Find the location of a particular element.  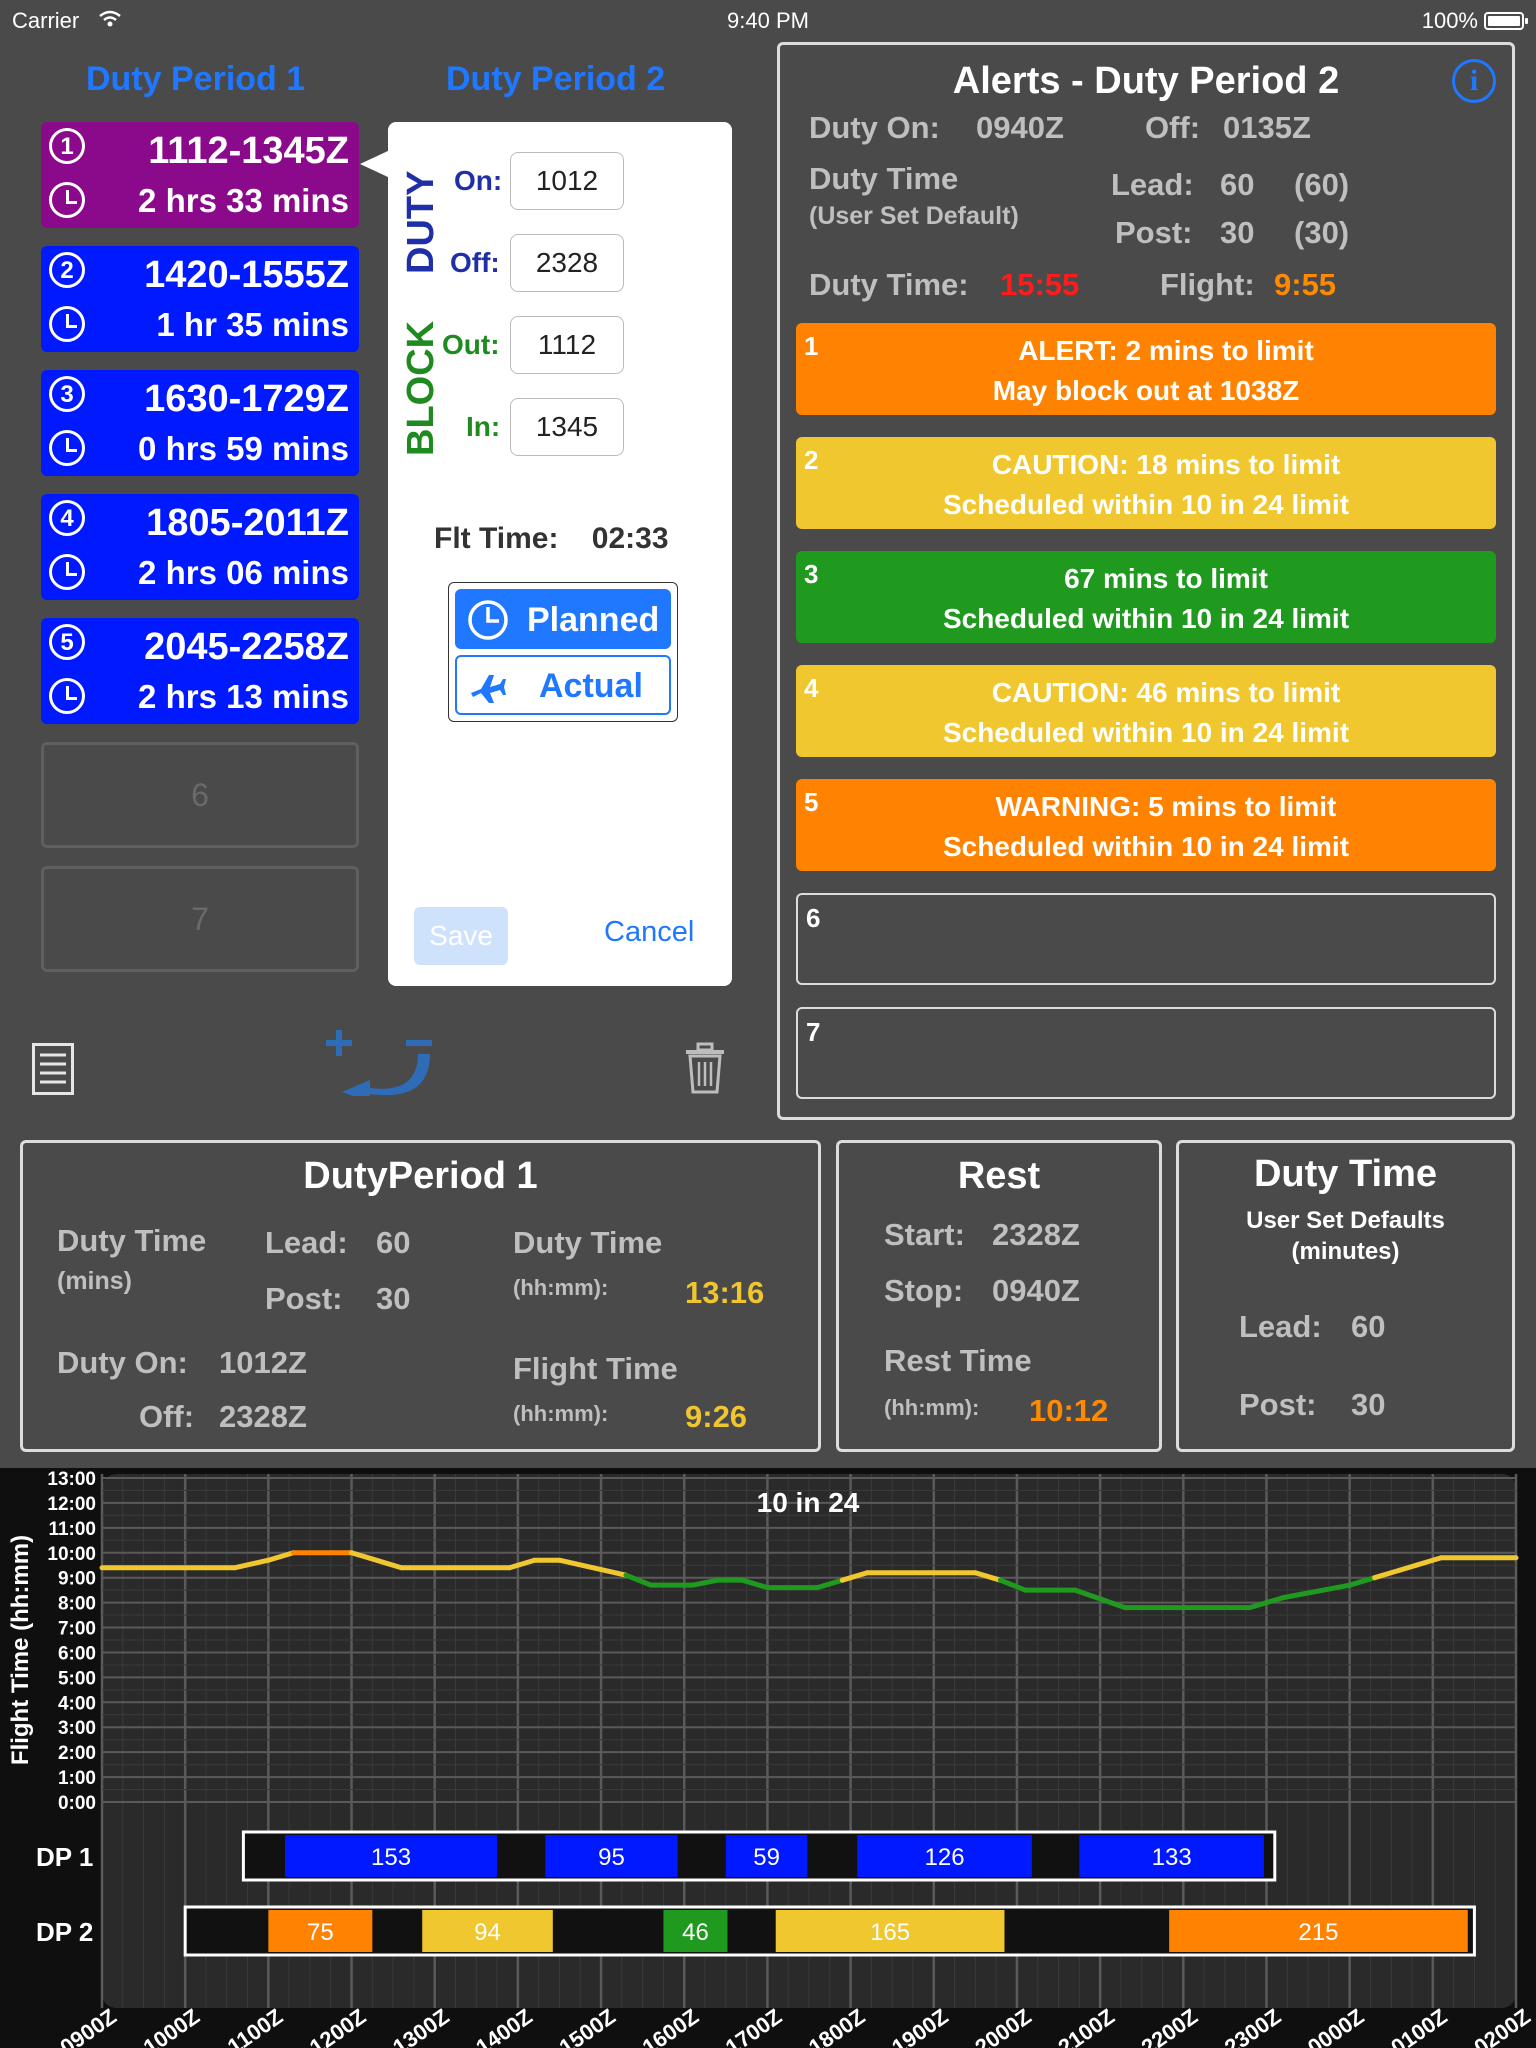

x-tick-label: 1700Z is located at coordinates (753, 2026).